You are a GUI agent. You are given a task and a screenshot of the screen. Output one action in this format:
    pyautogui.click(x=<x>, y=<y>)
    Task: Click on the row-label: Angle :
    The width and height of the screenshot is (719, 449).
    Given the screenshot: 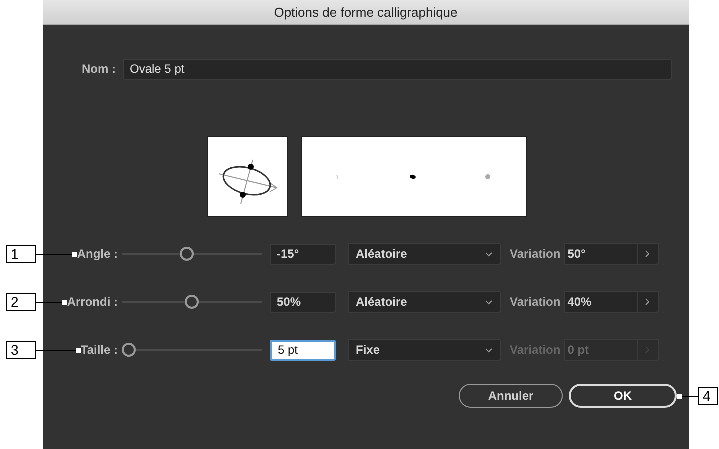 What is the action you would take?
    pyautogui.click(x=97, y=254)
    